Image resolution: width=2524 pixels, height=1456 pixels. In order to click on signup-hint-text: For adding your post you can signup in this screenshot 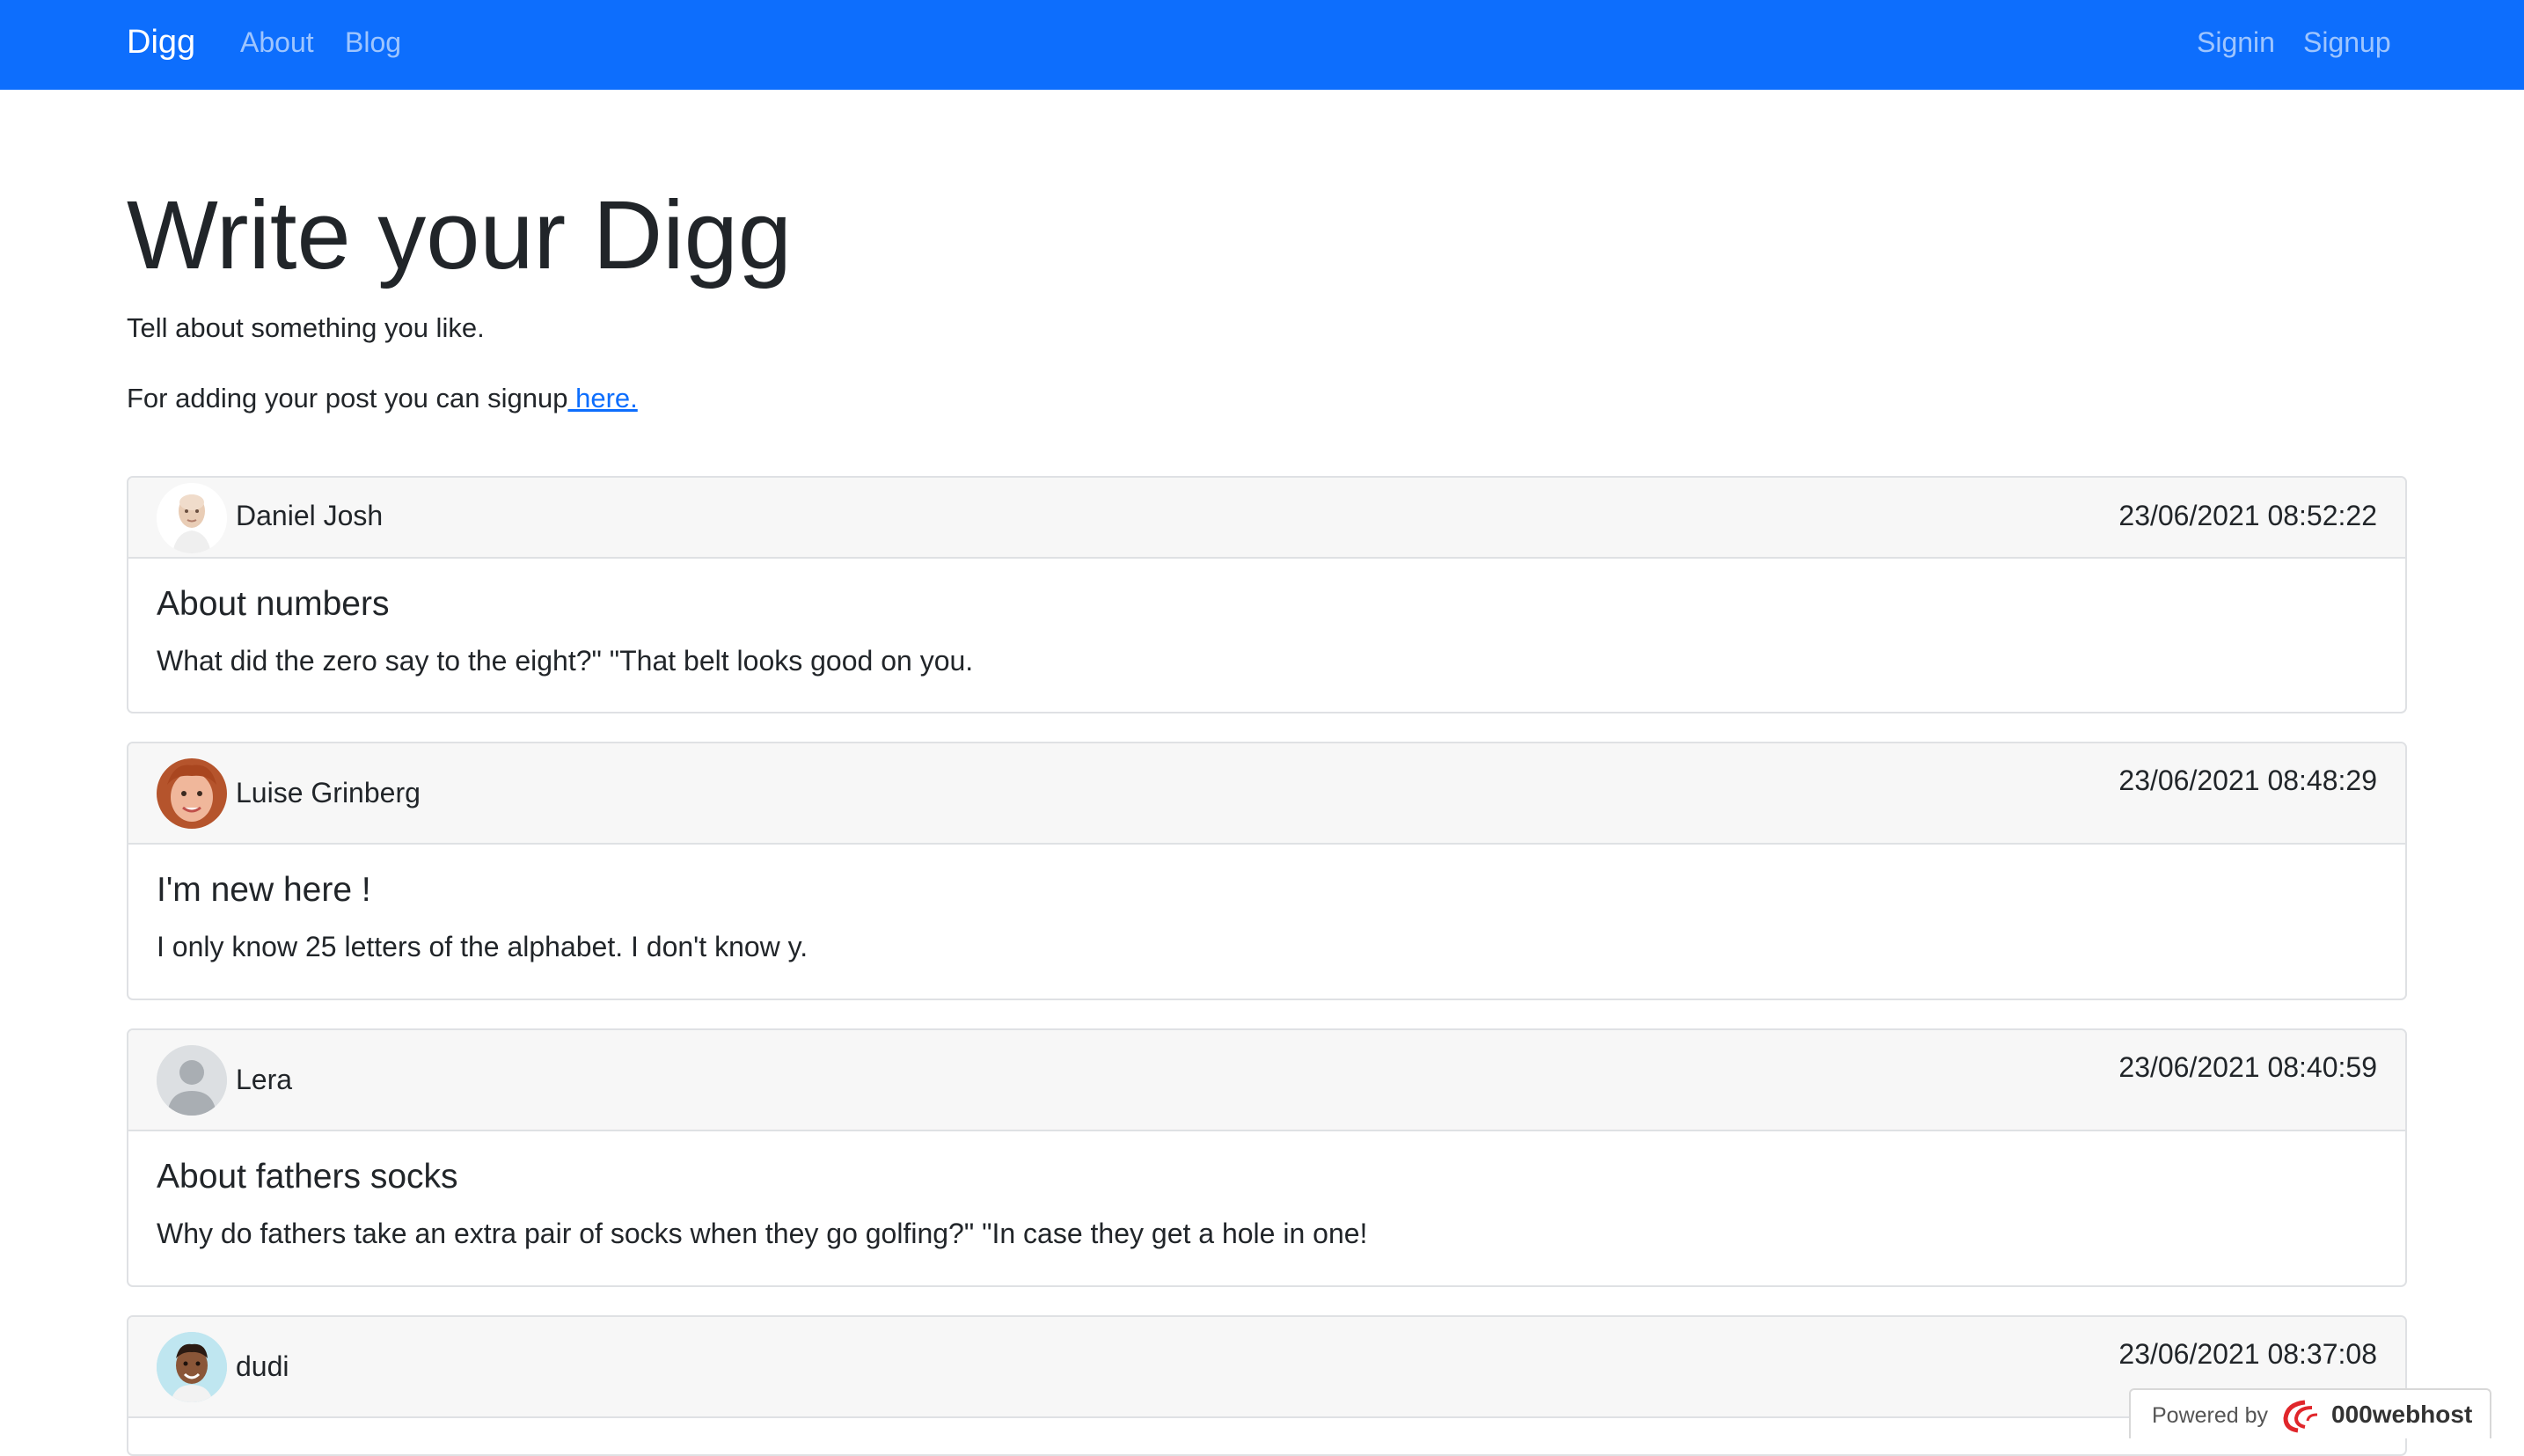, I will do `click(347, 398)`.